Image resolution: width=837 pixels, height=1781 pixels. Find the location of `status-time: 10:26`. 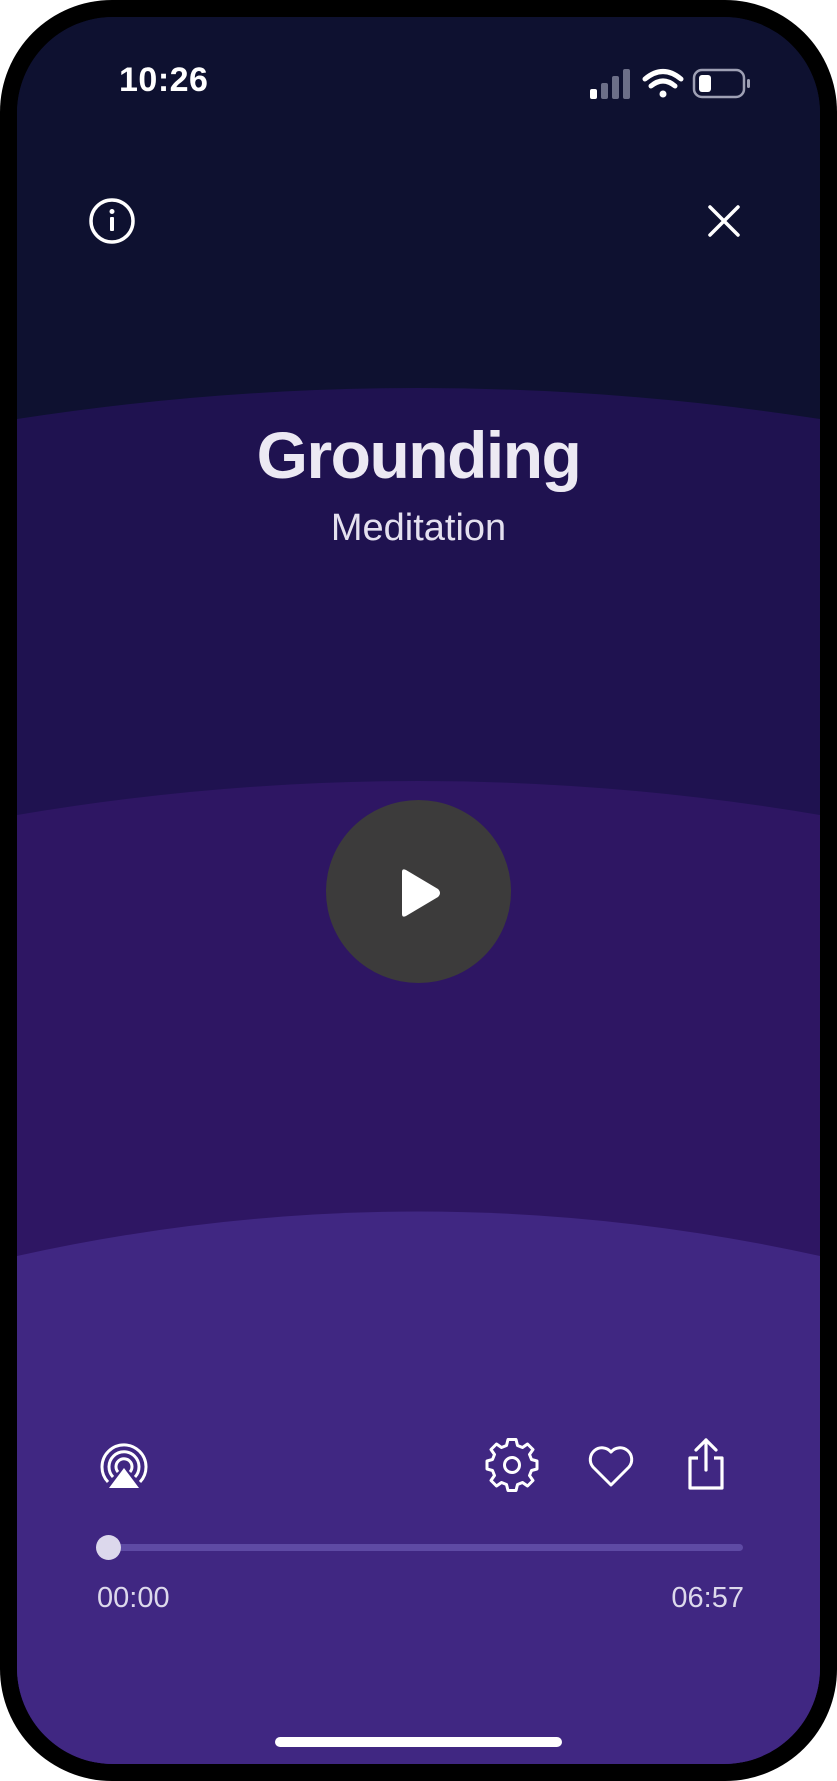

status-time: 10:26 is located at coordinates (164, 80).